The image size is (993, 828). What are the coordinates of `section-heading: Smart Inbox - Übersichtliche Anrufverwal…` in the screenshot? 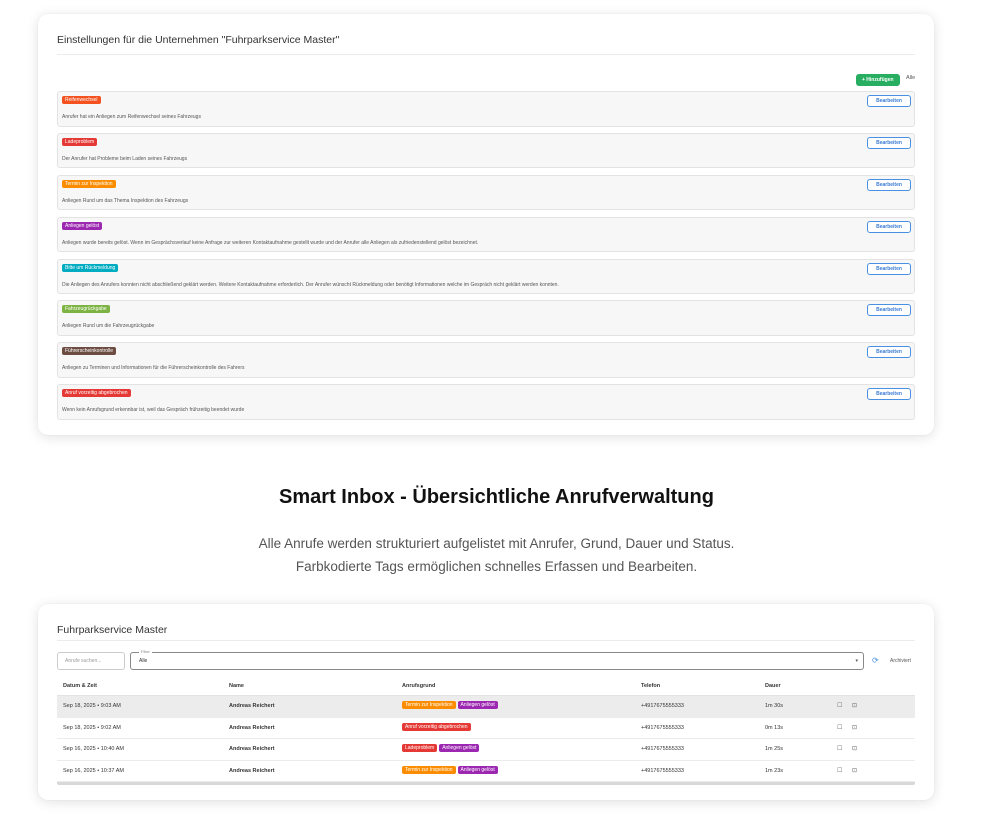 It's located at (496, 497).